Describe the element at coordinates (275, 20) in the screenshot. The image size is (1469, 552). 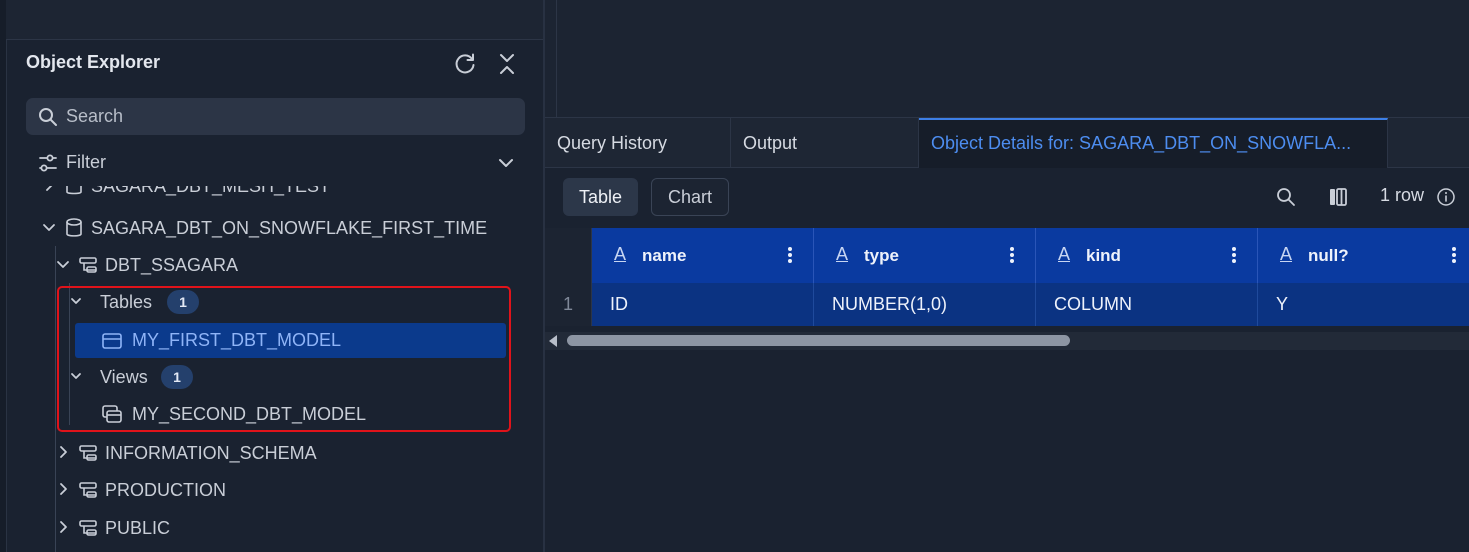
I see `left-top-bar` at that location.